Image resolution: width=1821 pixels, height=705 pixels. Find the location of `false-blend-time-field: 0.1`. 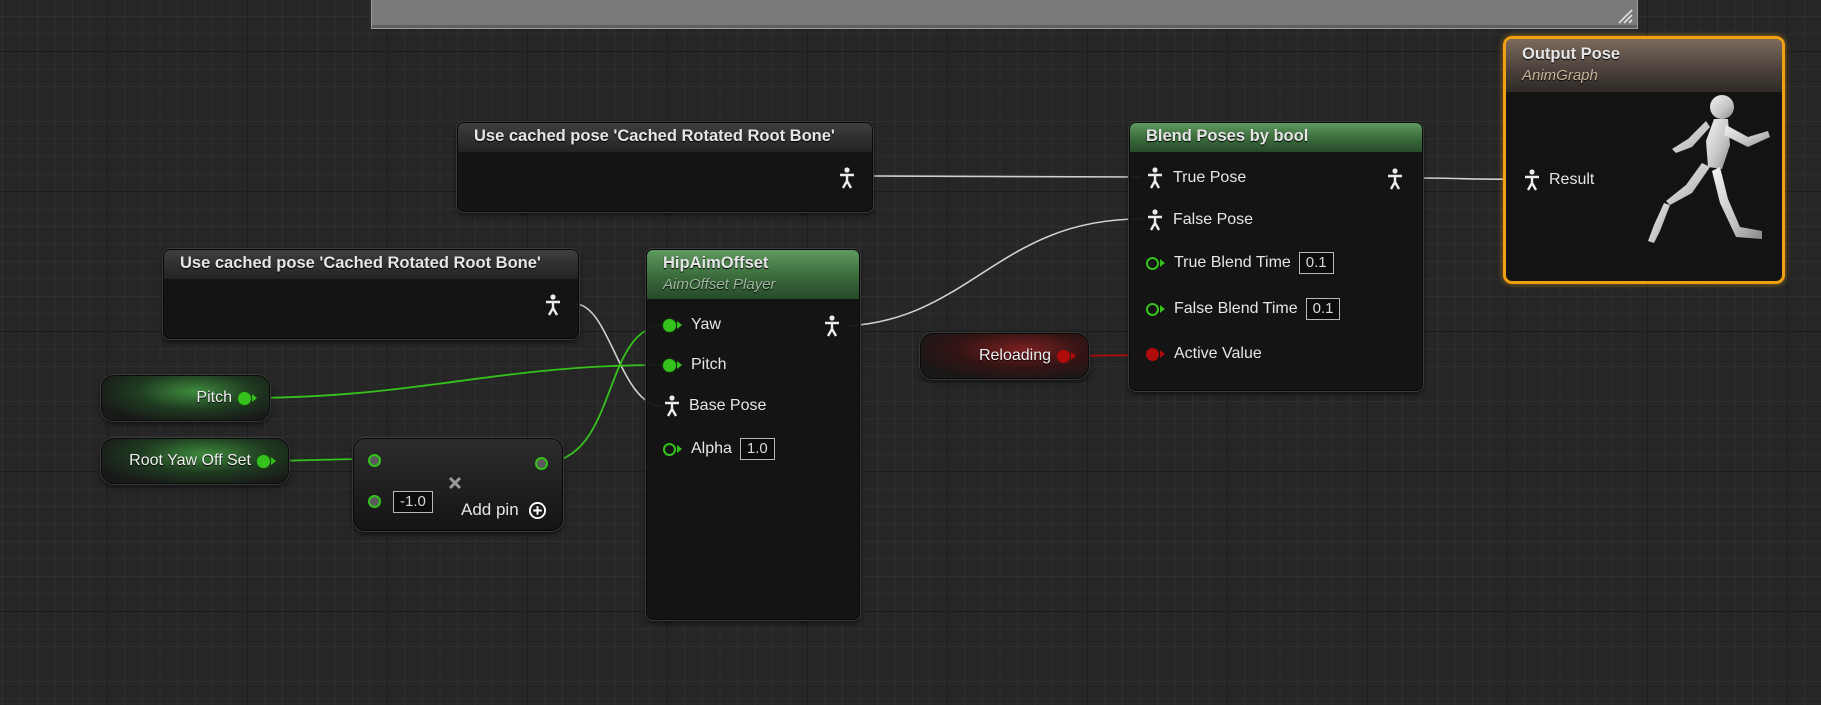

false-blend-time-field: 0.1 is located at coordinates (1323, 309).